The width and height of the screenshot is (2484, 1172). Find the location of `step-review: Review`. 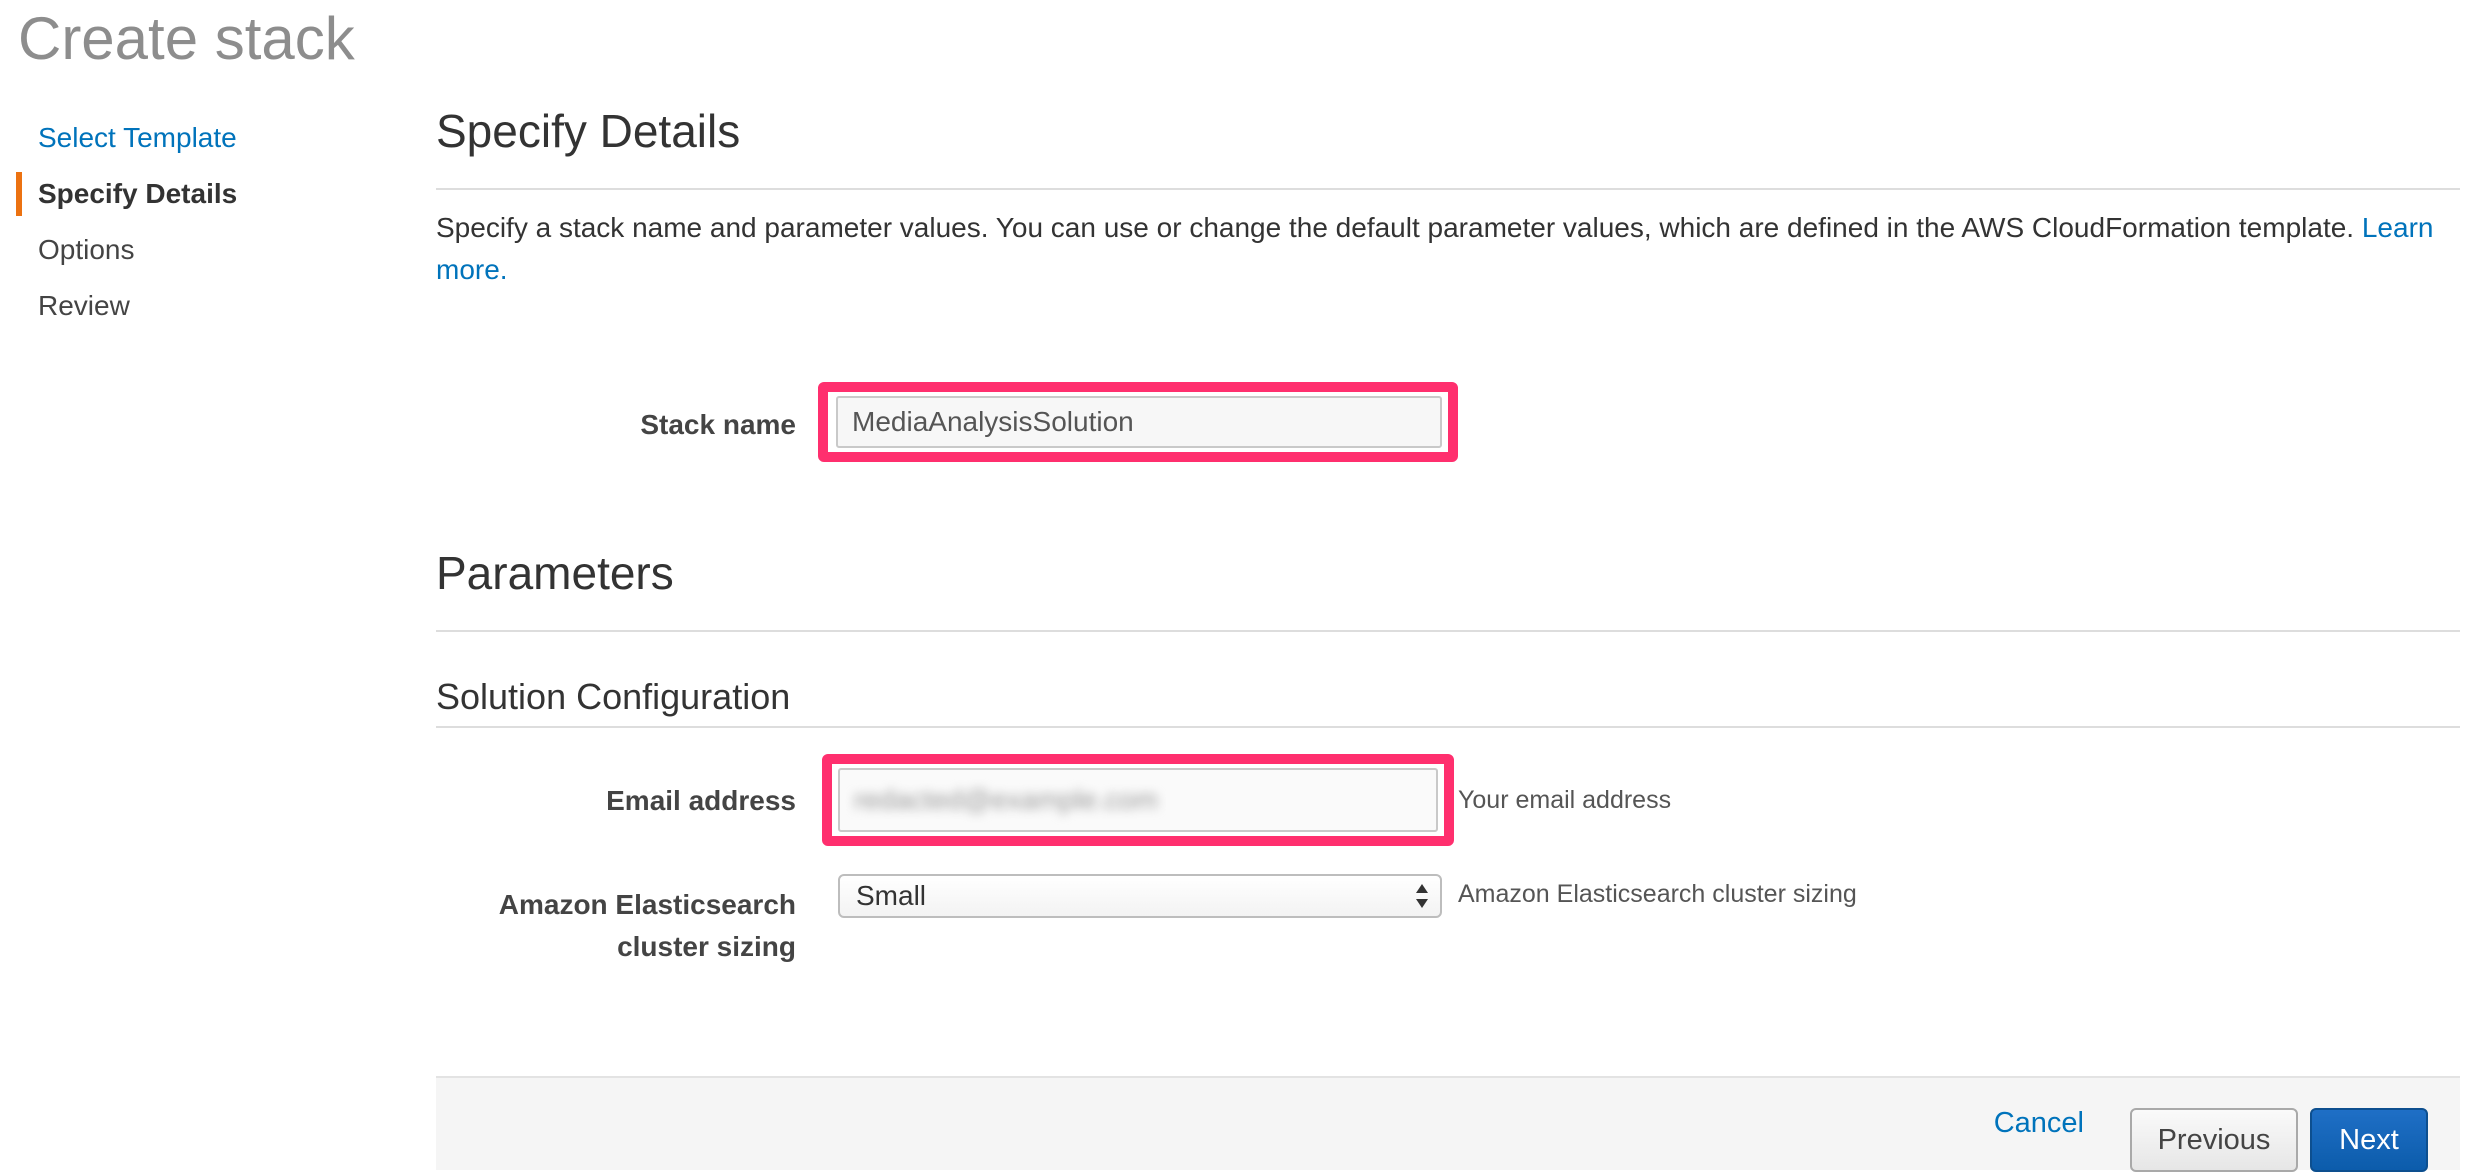

step-review: Review is located at coordinates (84, 305).